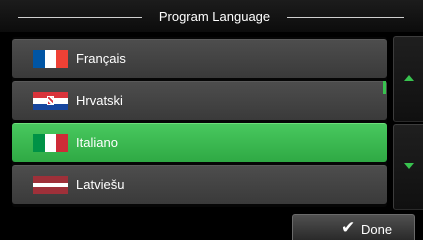  I want to click on done-label: Done, so click(377, 229).